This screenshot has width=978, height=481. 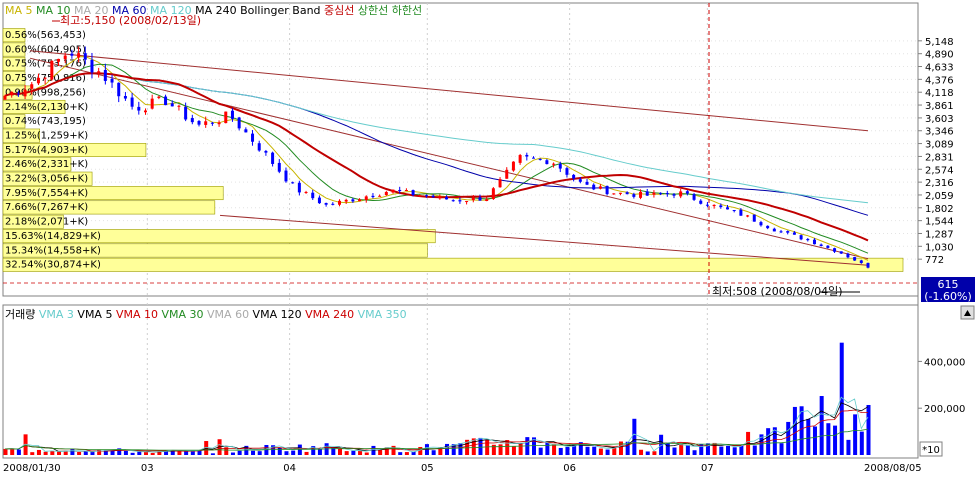 I want to click on high-annotation: 최고:5,150 (2008/02/13일), so click(x=130, y=20).